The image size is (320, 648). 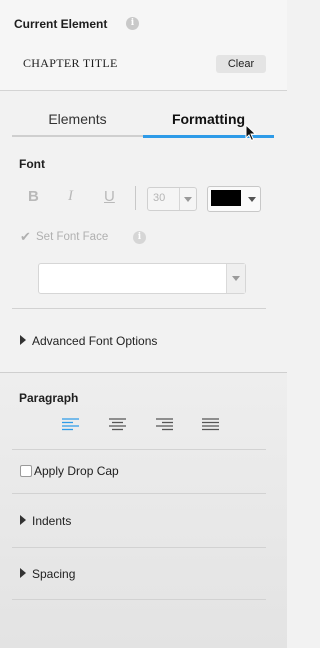 I want to click on checkmark-icon: ✔, so click(x=25, y=236).